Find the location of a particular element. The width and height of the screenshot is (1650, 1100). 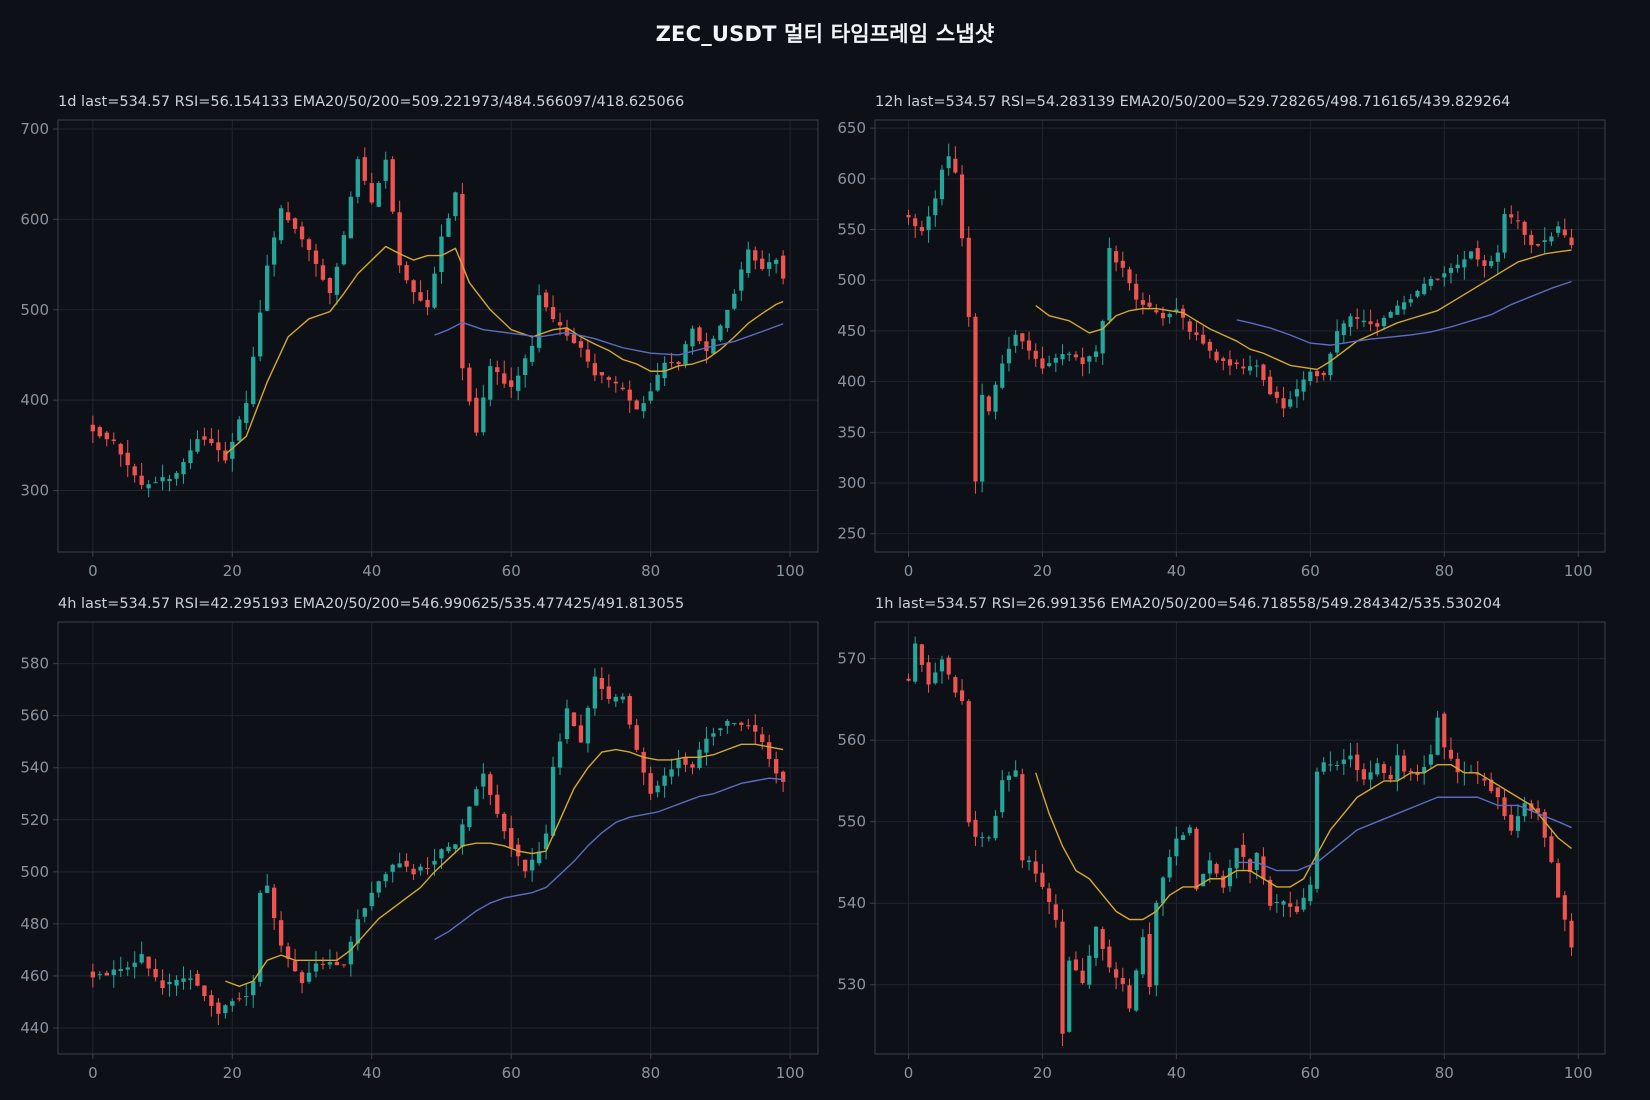

y-tick-label: 520 is located at coordinates (34, 820).